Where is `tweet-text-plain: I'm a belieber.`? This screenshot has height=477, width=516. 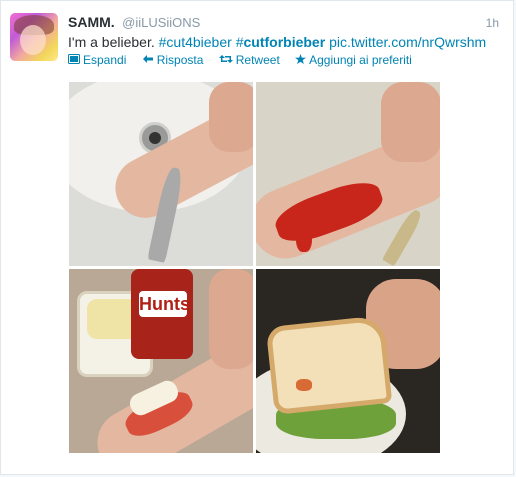
tweet-text-plain: I'm a belieber. is located at coordinates (113, 42).